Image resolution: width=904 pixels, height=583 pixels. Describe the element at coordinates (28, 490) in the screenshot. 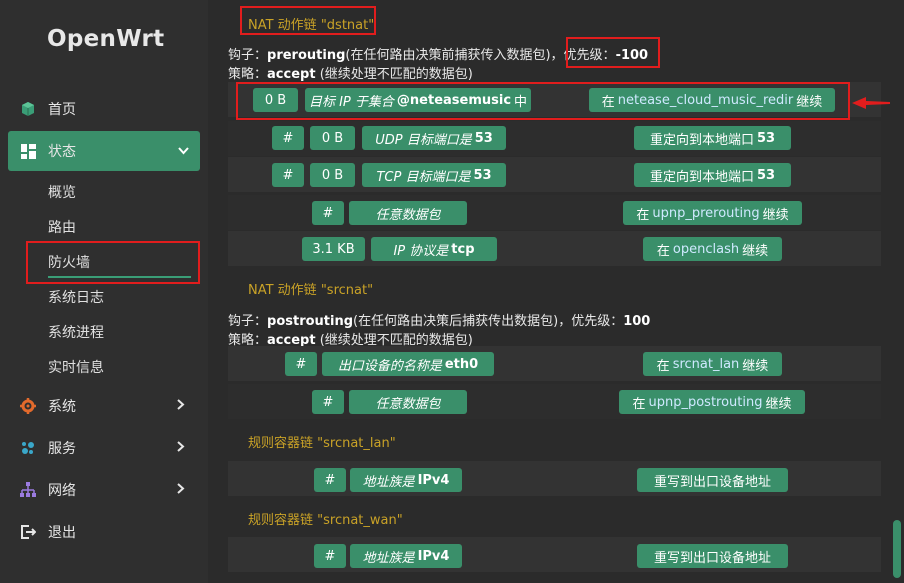

I see `network-icon` at that location.